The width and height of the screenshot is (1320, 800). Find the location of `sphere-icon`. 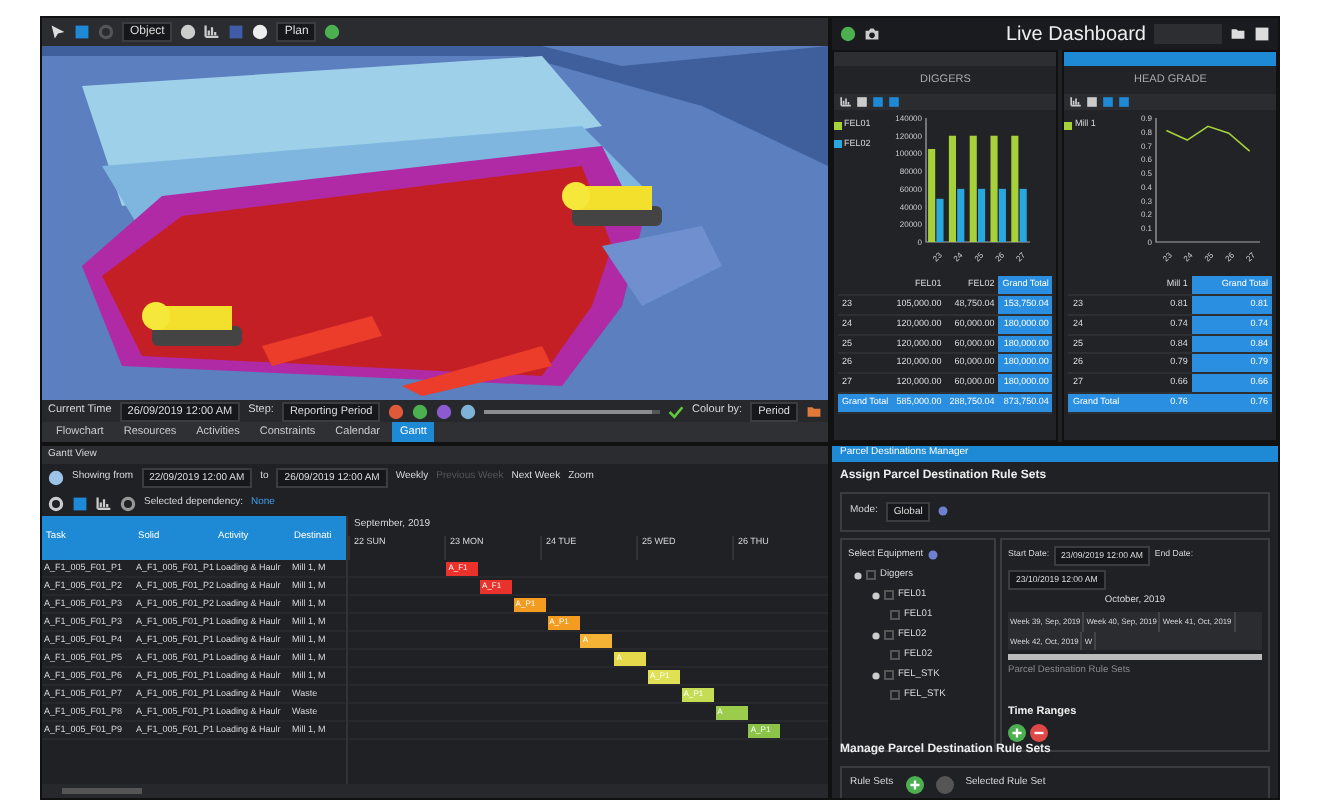

sphere-icon is located at coordinates (188, 32).